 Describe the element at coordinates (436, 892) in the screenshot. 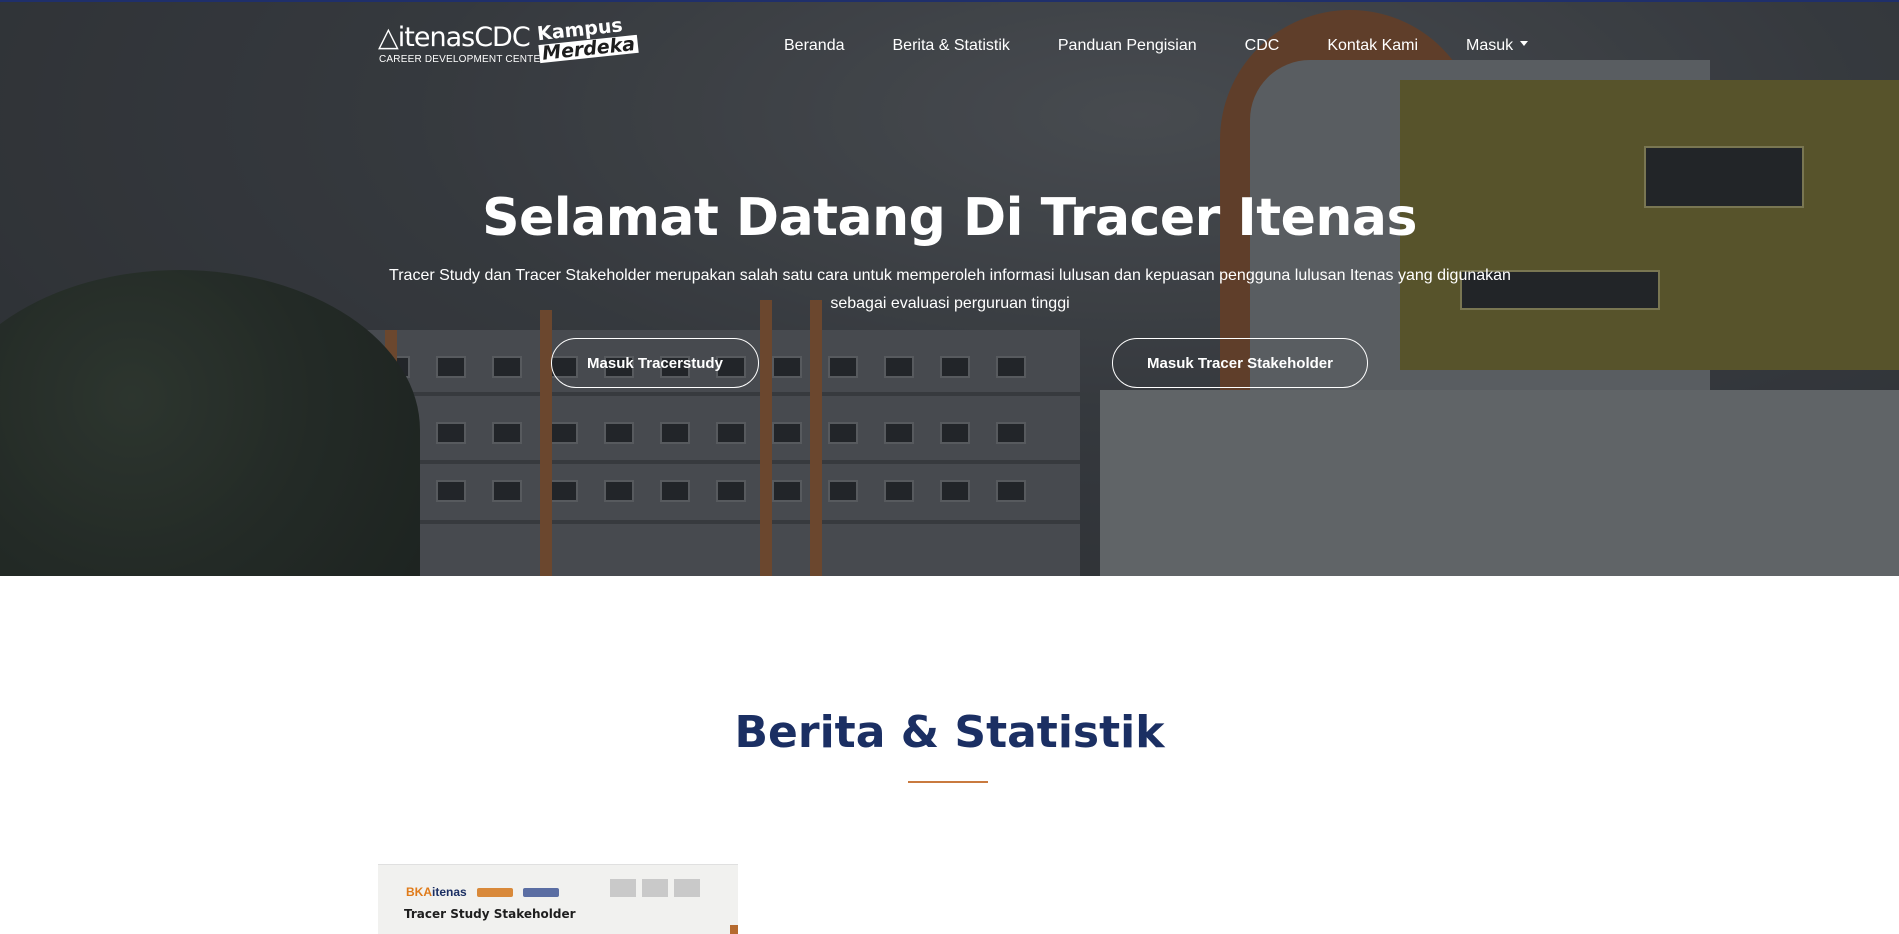

I see `bka-itenas-logo: BKAitenas` at that location.